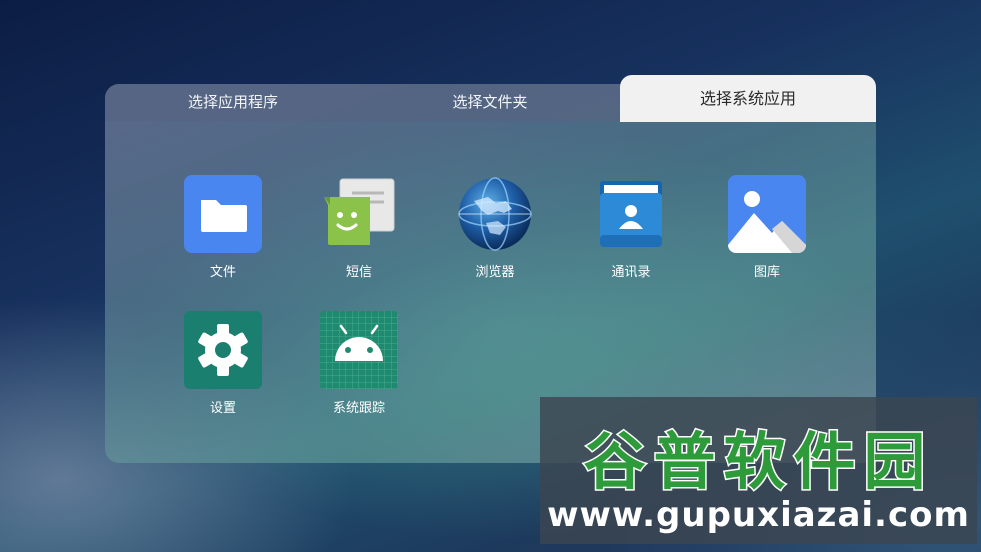 This screenshot has width=981, height=552. I want to click on android-icon, so click(359, 350).